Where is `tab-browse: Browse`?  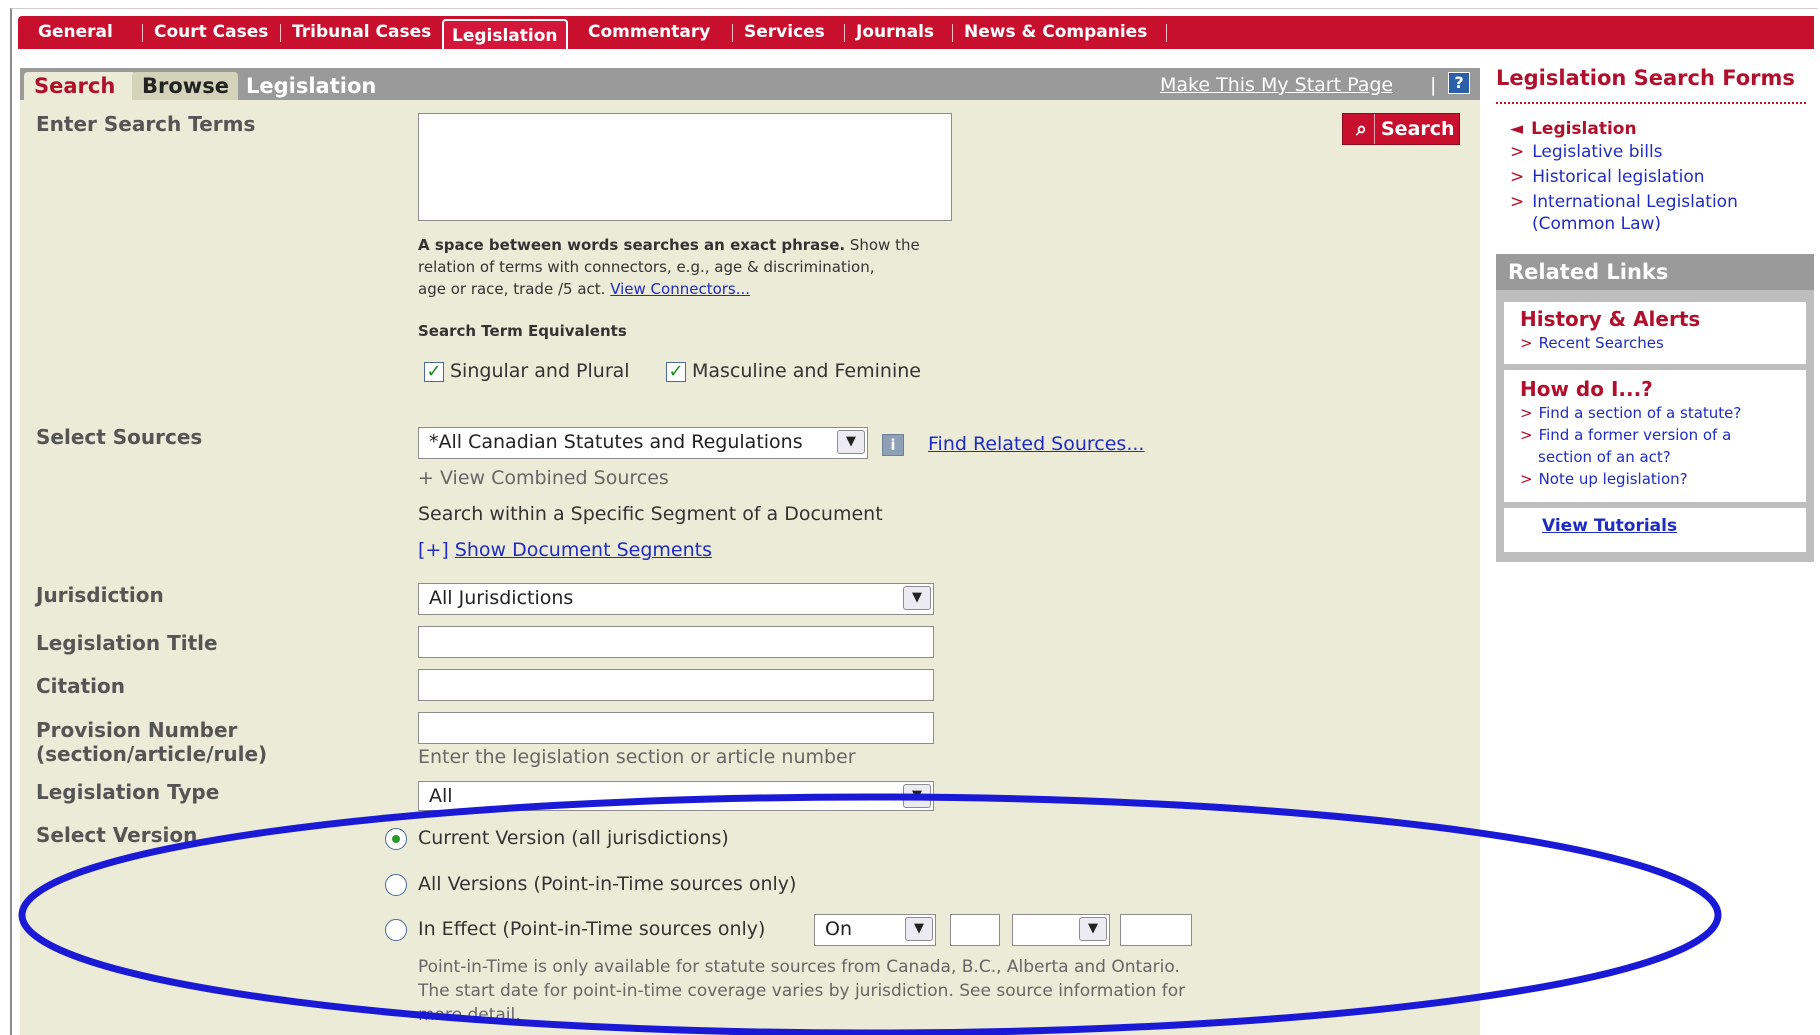 tab-browse: Browse is located at coordinates (185, 86).